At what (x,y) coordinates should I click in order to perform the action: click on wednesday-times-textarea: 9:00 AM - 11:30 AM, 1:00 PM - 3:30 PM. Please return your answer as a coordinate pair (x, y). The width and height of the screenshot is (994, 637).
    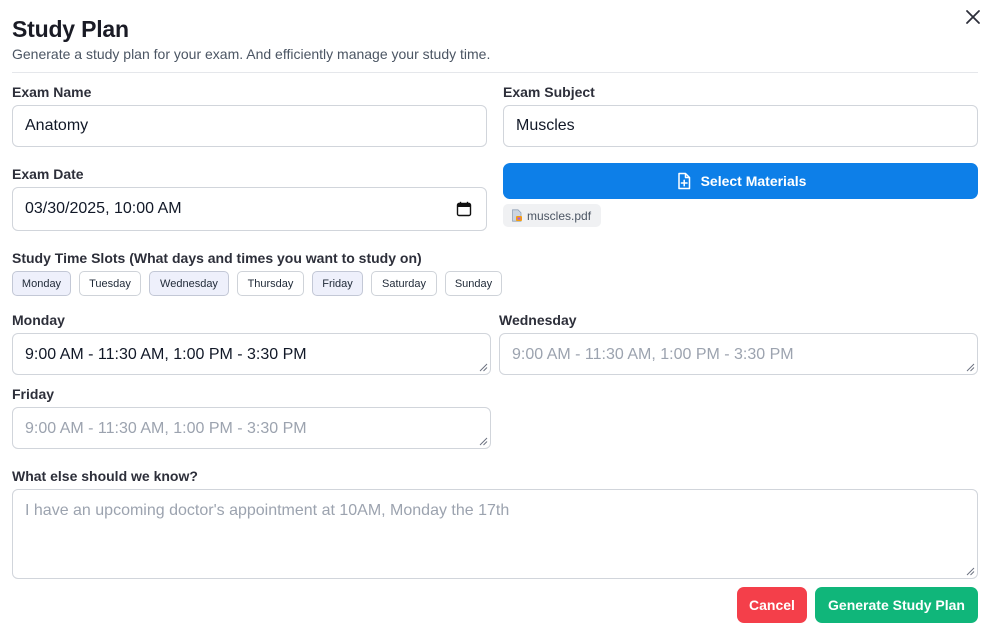
    Looking at the image, I should click on (738, 354).